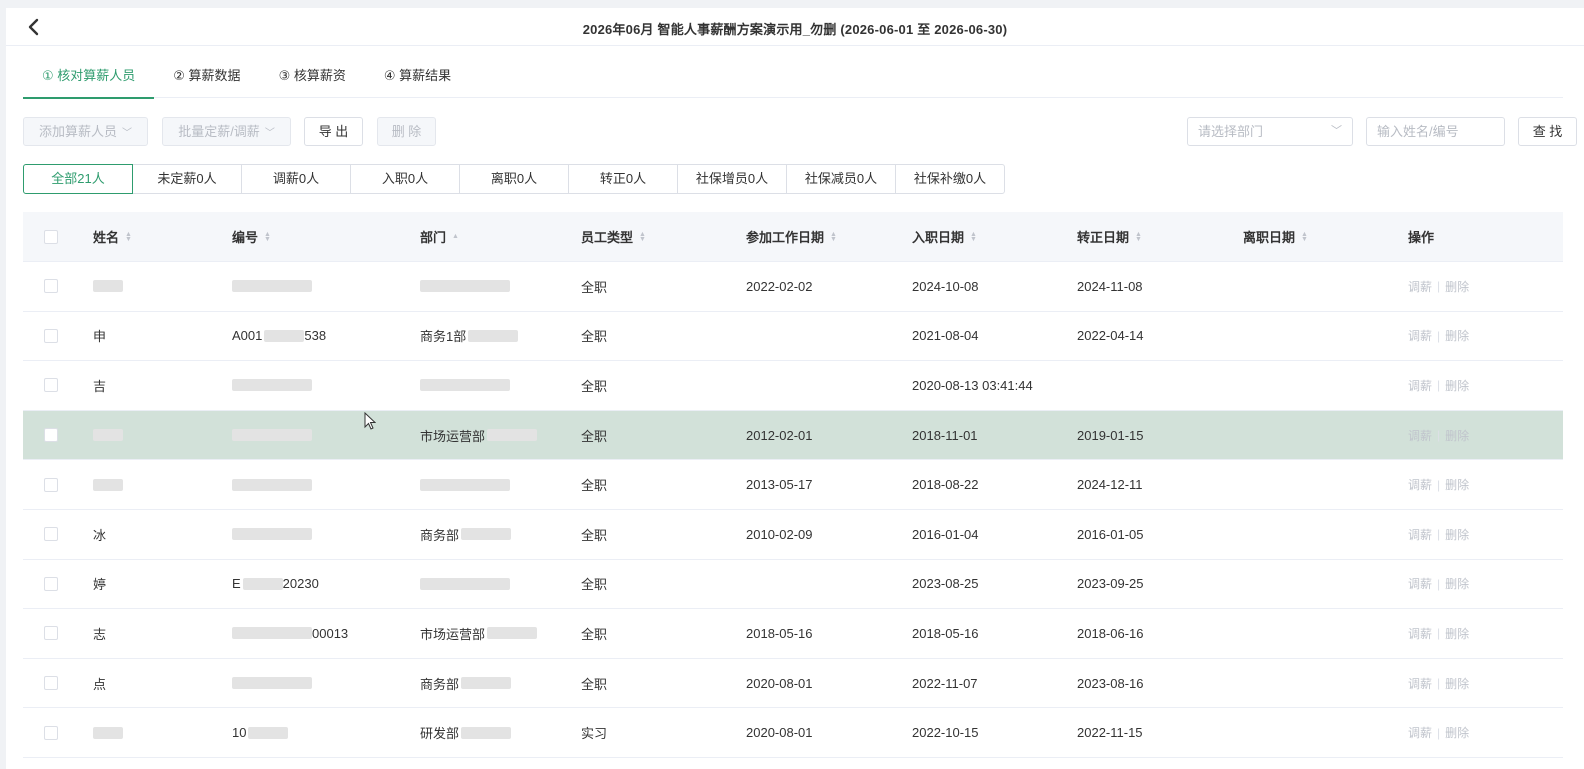 Image resolution: width=1584 pixels, height=769 pixels. I want to click on filter-all: 全部21人, so click(78, 179).